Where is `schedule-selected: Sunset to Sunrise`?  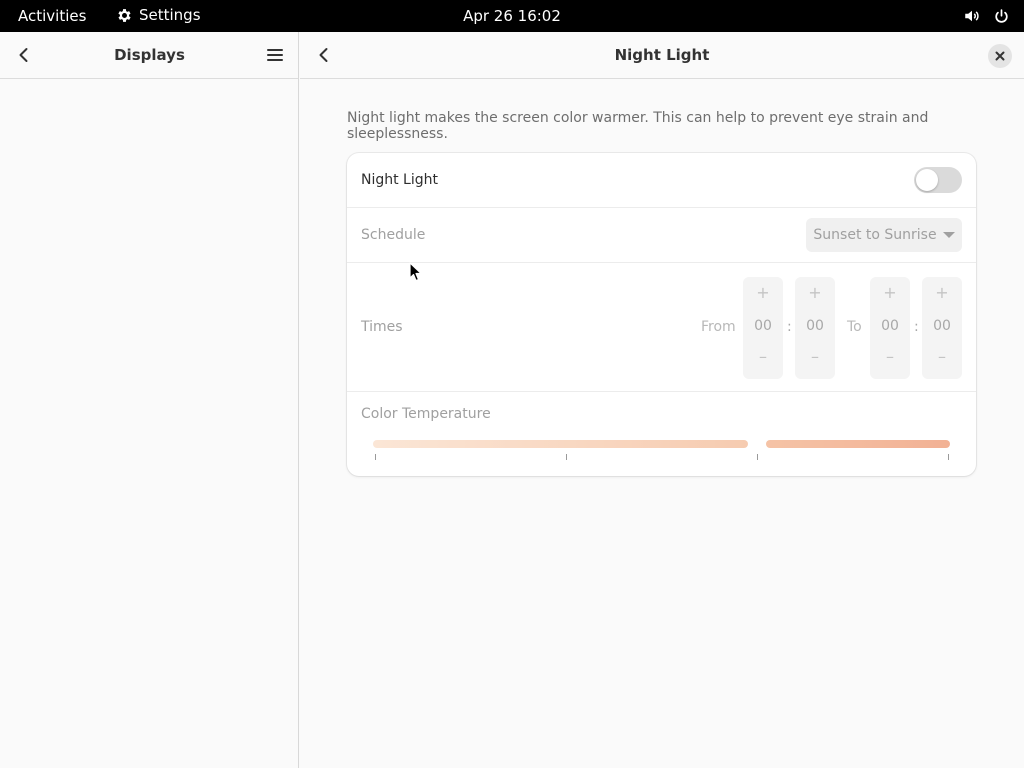
schedule-selected: Sunset to Sunrise is located at coordinates (875, 235).